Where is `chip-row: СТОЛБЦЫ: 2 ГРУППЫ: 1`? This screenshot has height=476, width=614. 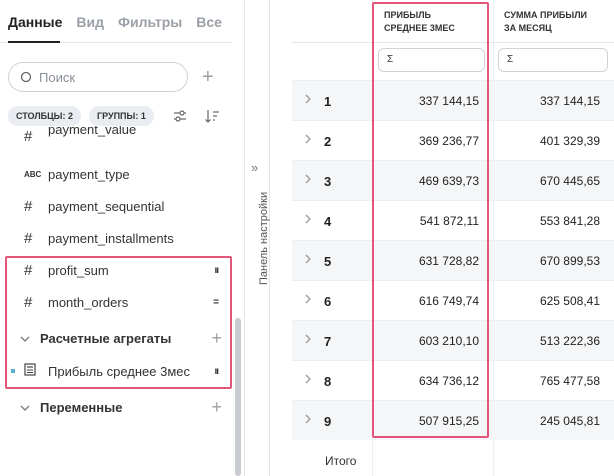
chip-row: СТОЛБЦЫ: 2 ГРУППЫ: 1 is located at coordinates (81, 116).